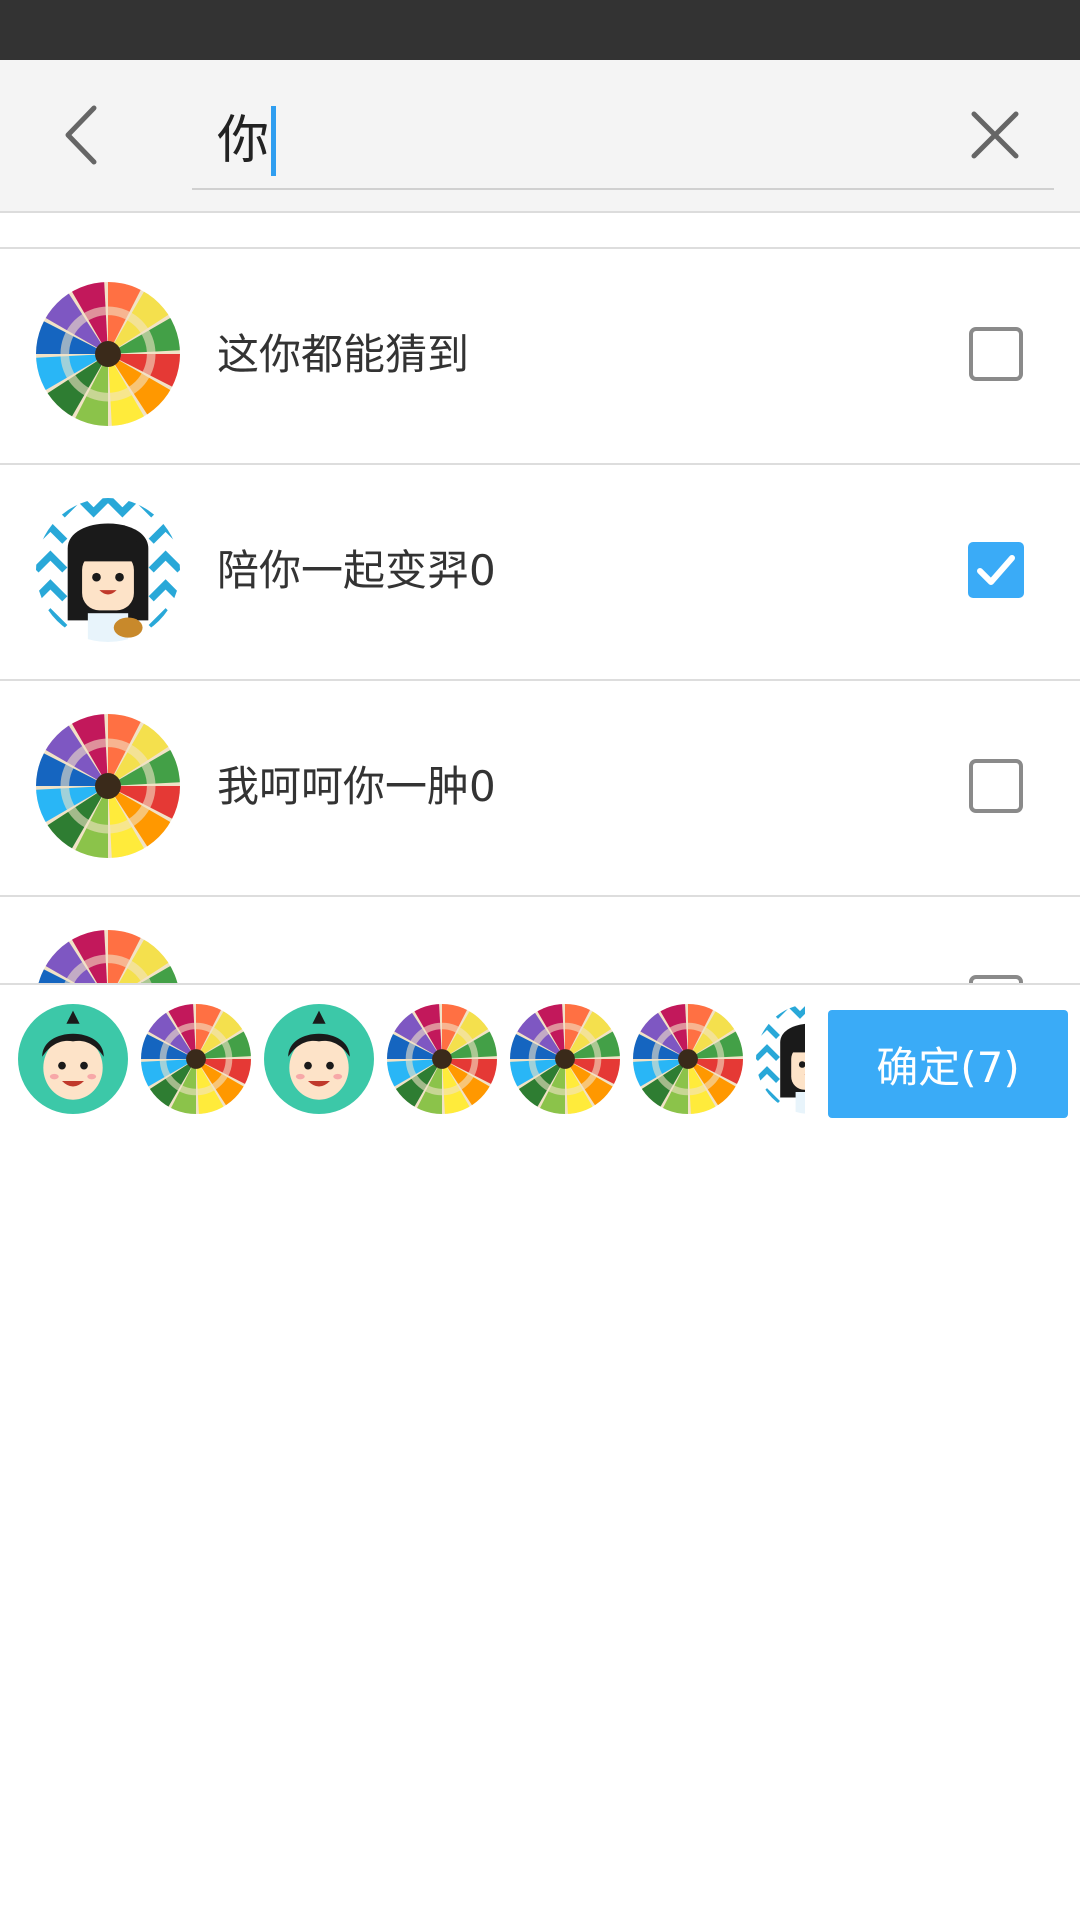 The image size is (1080, 1920). Describe the element at coordinates (356, 786) in the screenshot. I see `contact-name: 我呵呵你一肿0` at that location.